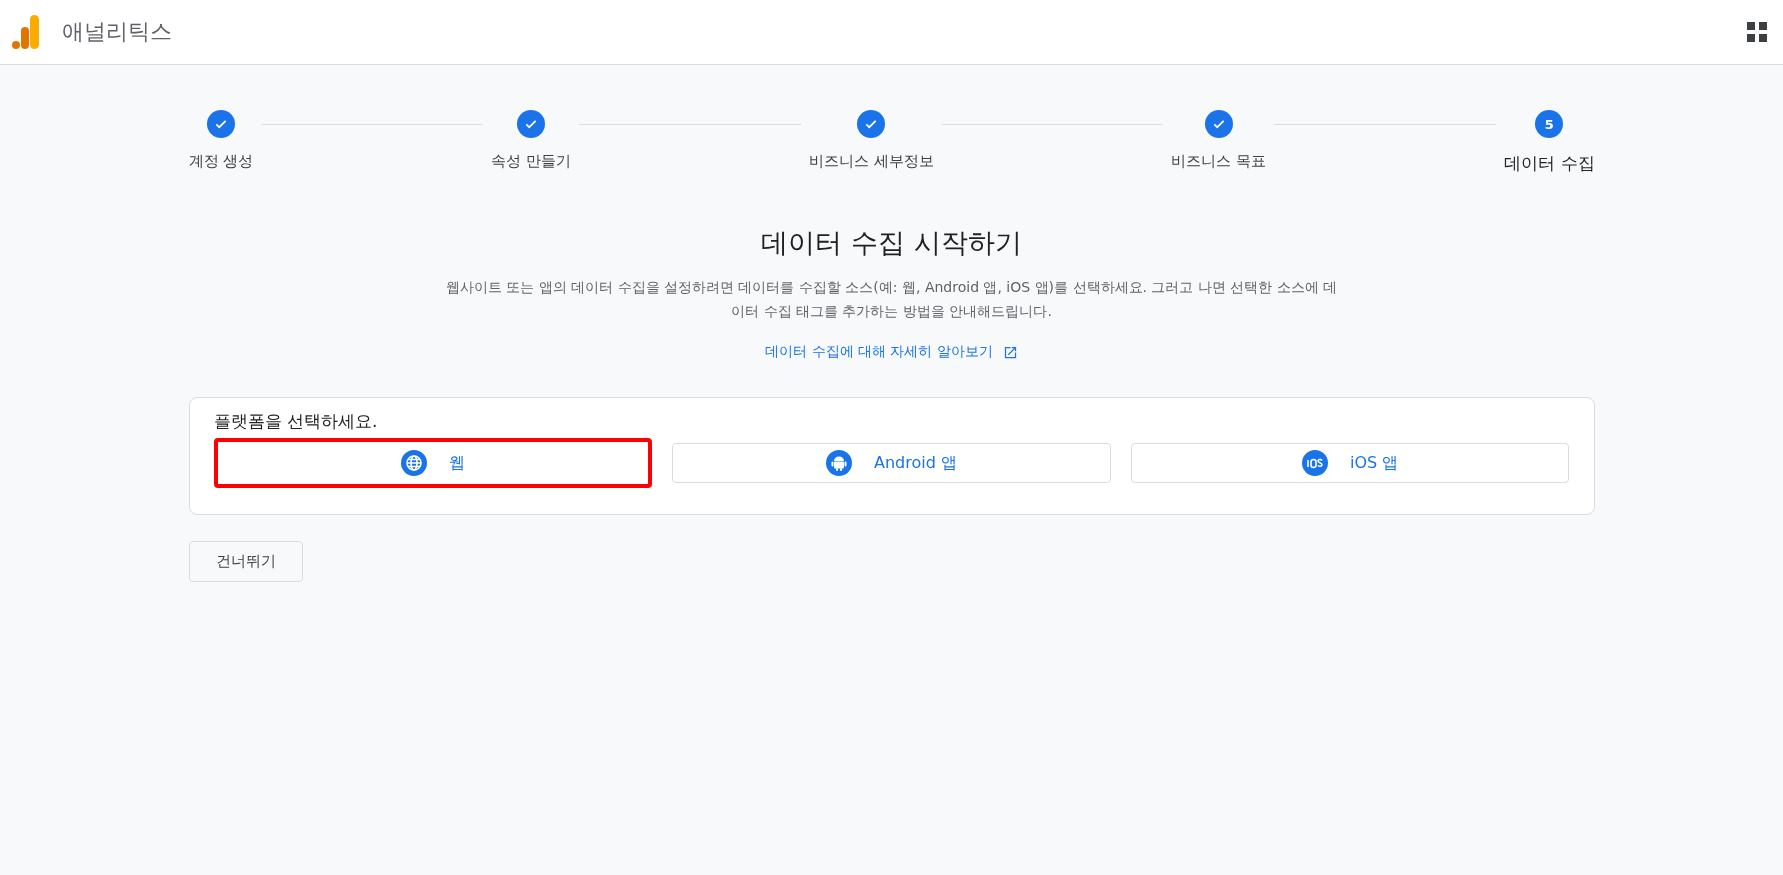 This screenshot has width=1783, height=875. What do you see at coordinates (433, 463) in the screenshot?
I see `platform-button: 웹` at bounding box center [433, 463].